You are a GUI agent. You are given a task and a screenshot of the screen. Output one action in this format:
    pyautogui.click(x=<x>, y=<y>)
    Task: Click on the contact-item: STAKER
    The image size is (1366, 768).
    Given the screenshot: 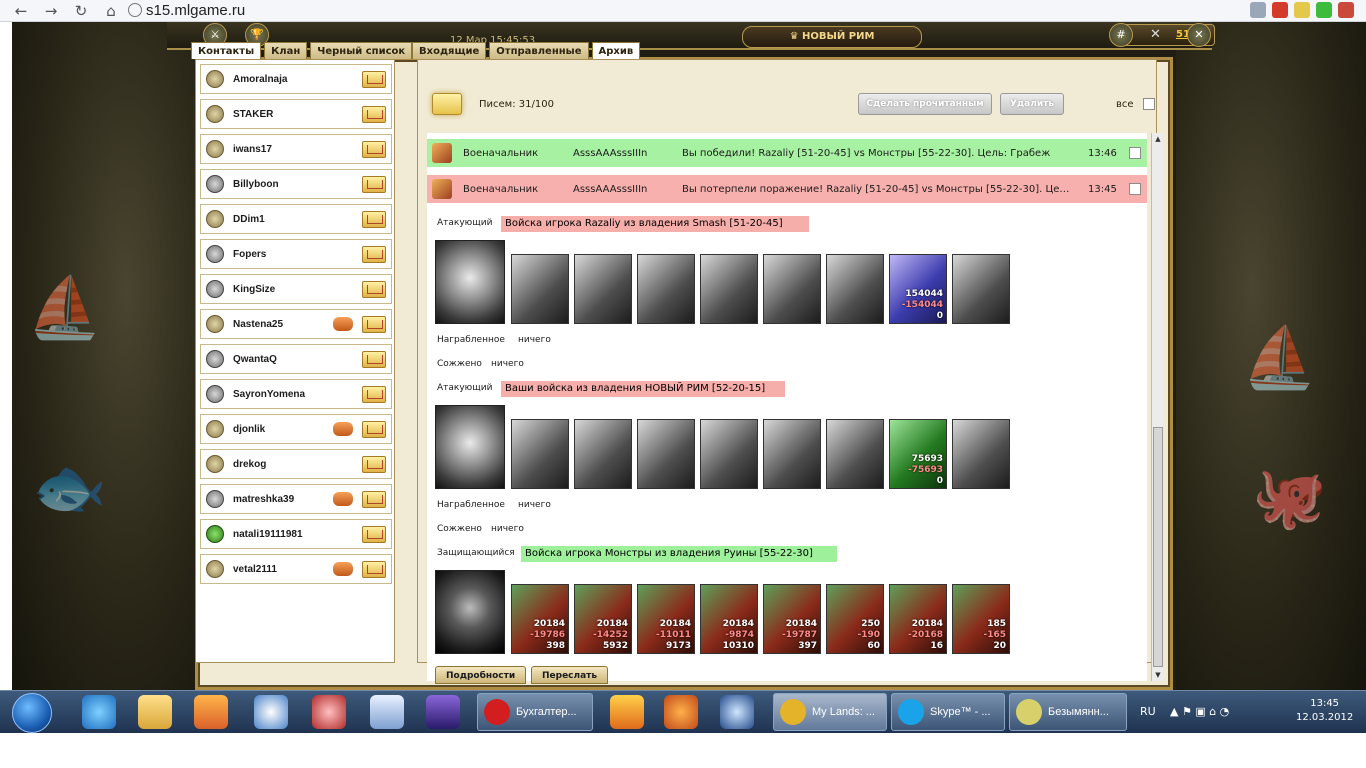 What is the action you would take?
    pyautogui.click(x=296, y=114)
    